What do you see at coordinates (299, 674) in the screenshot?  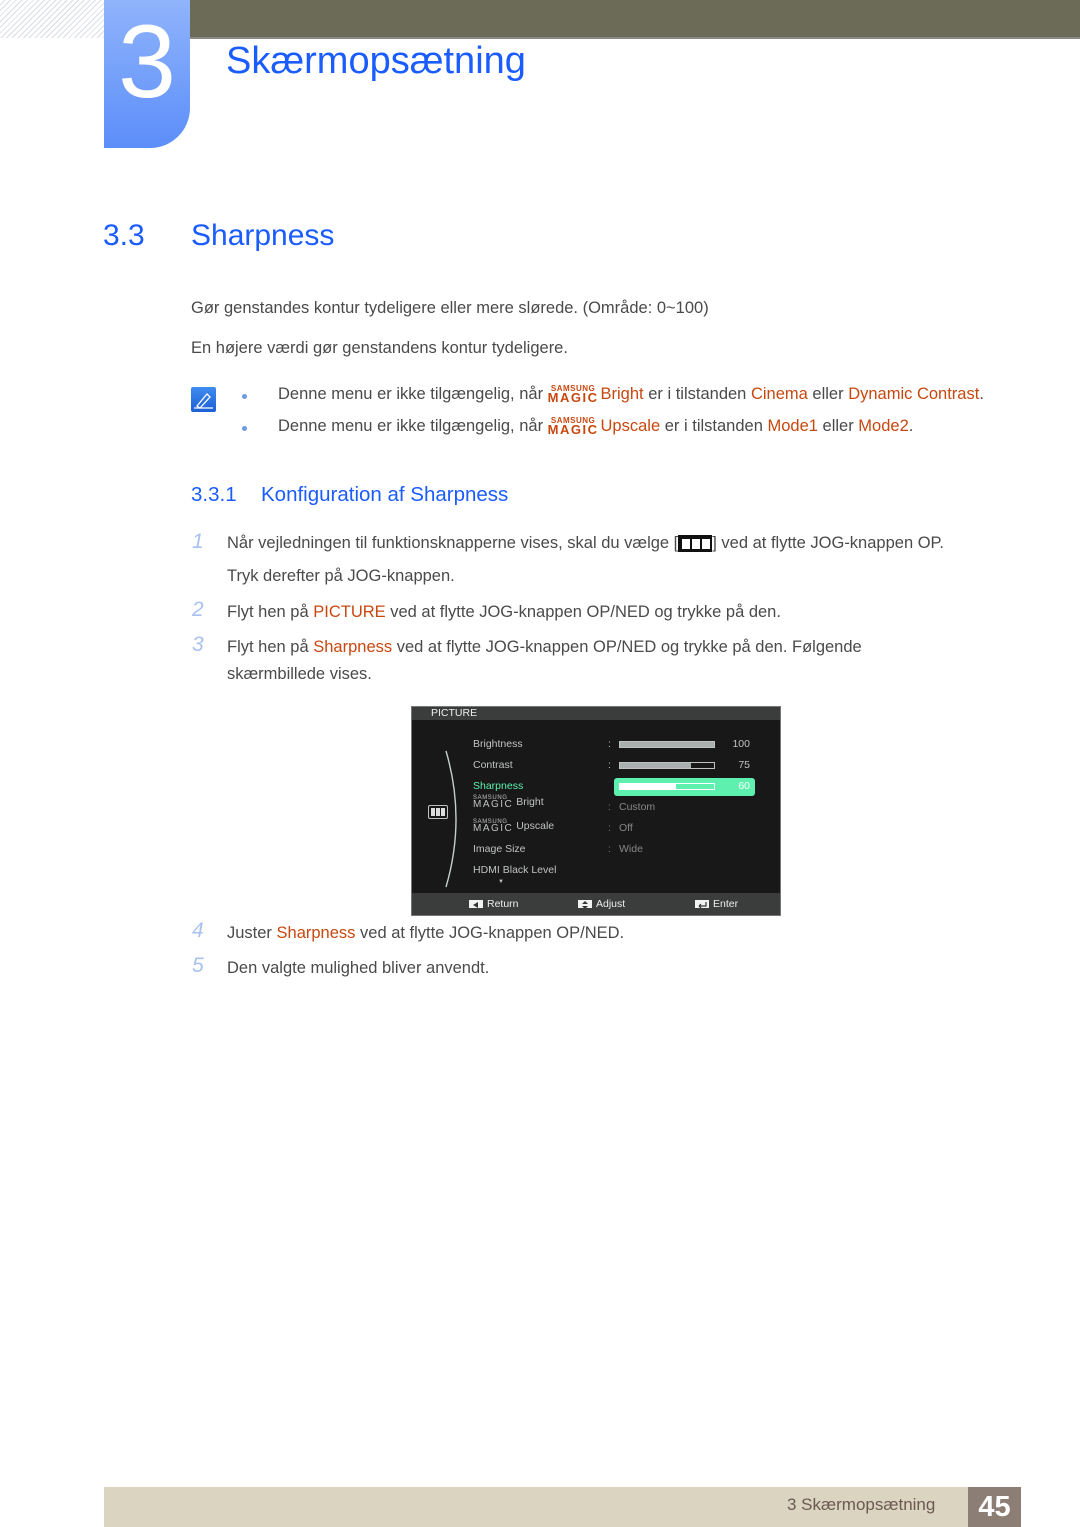 I see `step-3-continued: skærmbillede vises.` at bounding box center [299, 674].